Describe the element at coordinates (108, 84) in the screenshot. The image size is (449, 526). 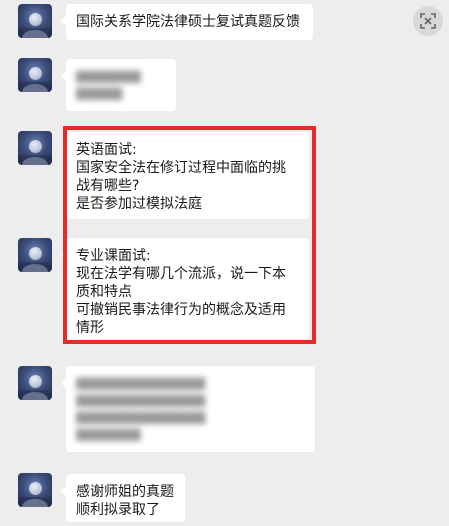
I see `blurred-text: ▇▇▇▇▇▇▇ ▇▇▇▇▇` at that location.